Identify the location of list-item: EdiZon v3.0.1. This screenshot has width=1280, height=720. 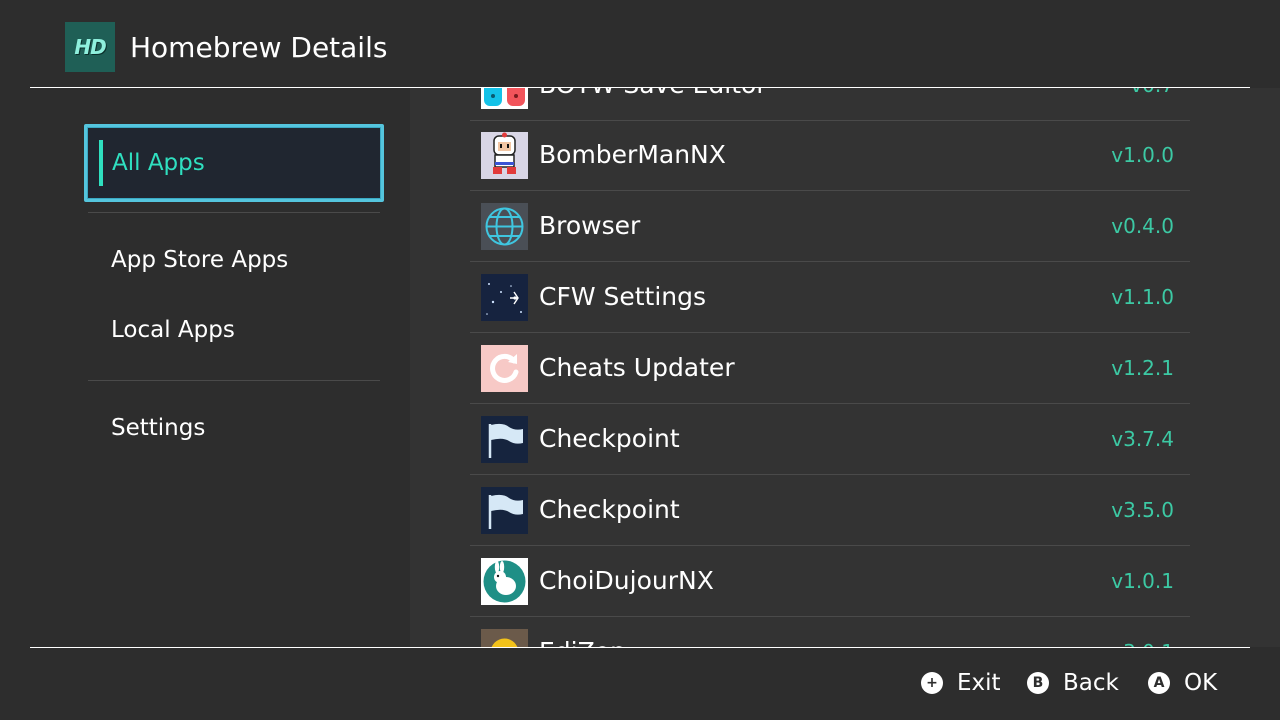
(830, 632).